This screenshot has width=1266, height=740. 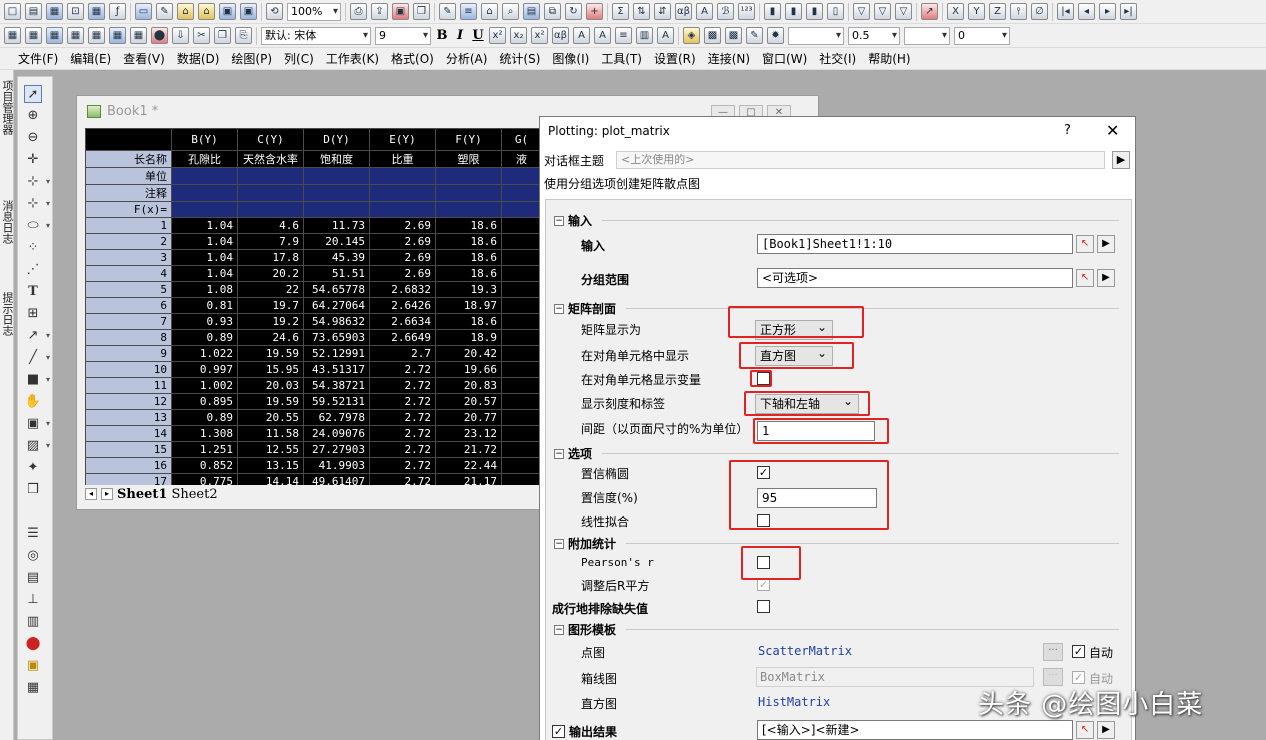 I want to click on greek-icon: αβ, so click(x=560, y=35).